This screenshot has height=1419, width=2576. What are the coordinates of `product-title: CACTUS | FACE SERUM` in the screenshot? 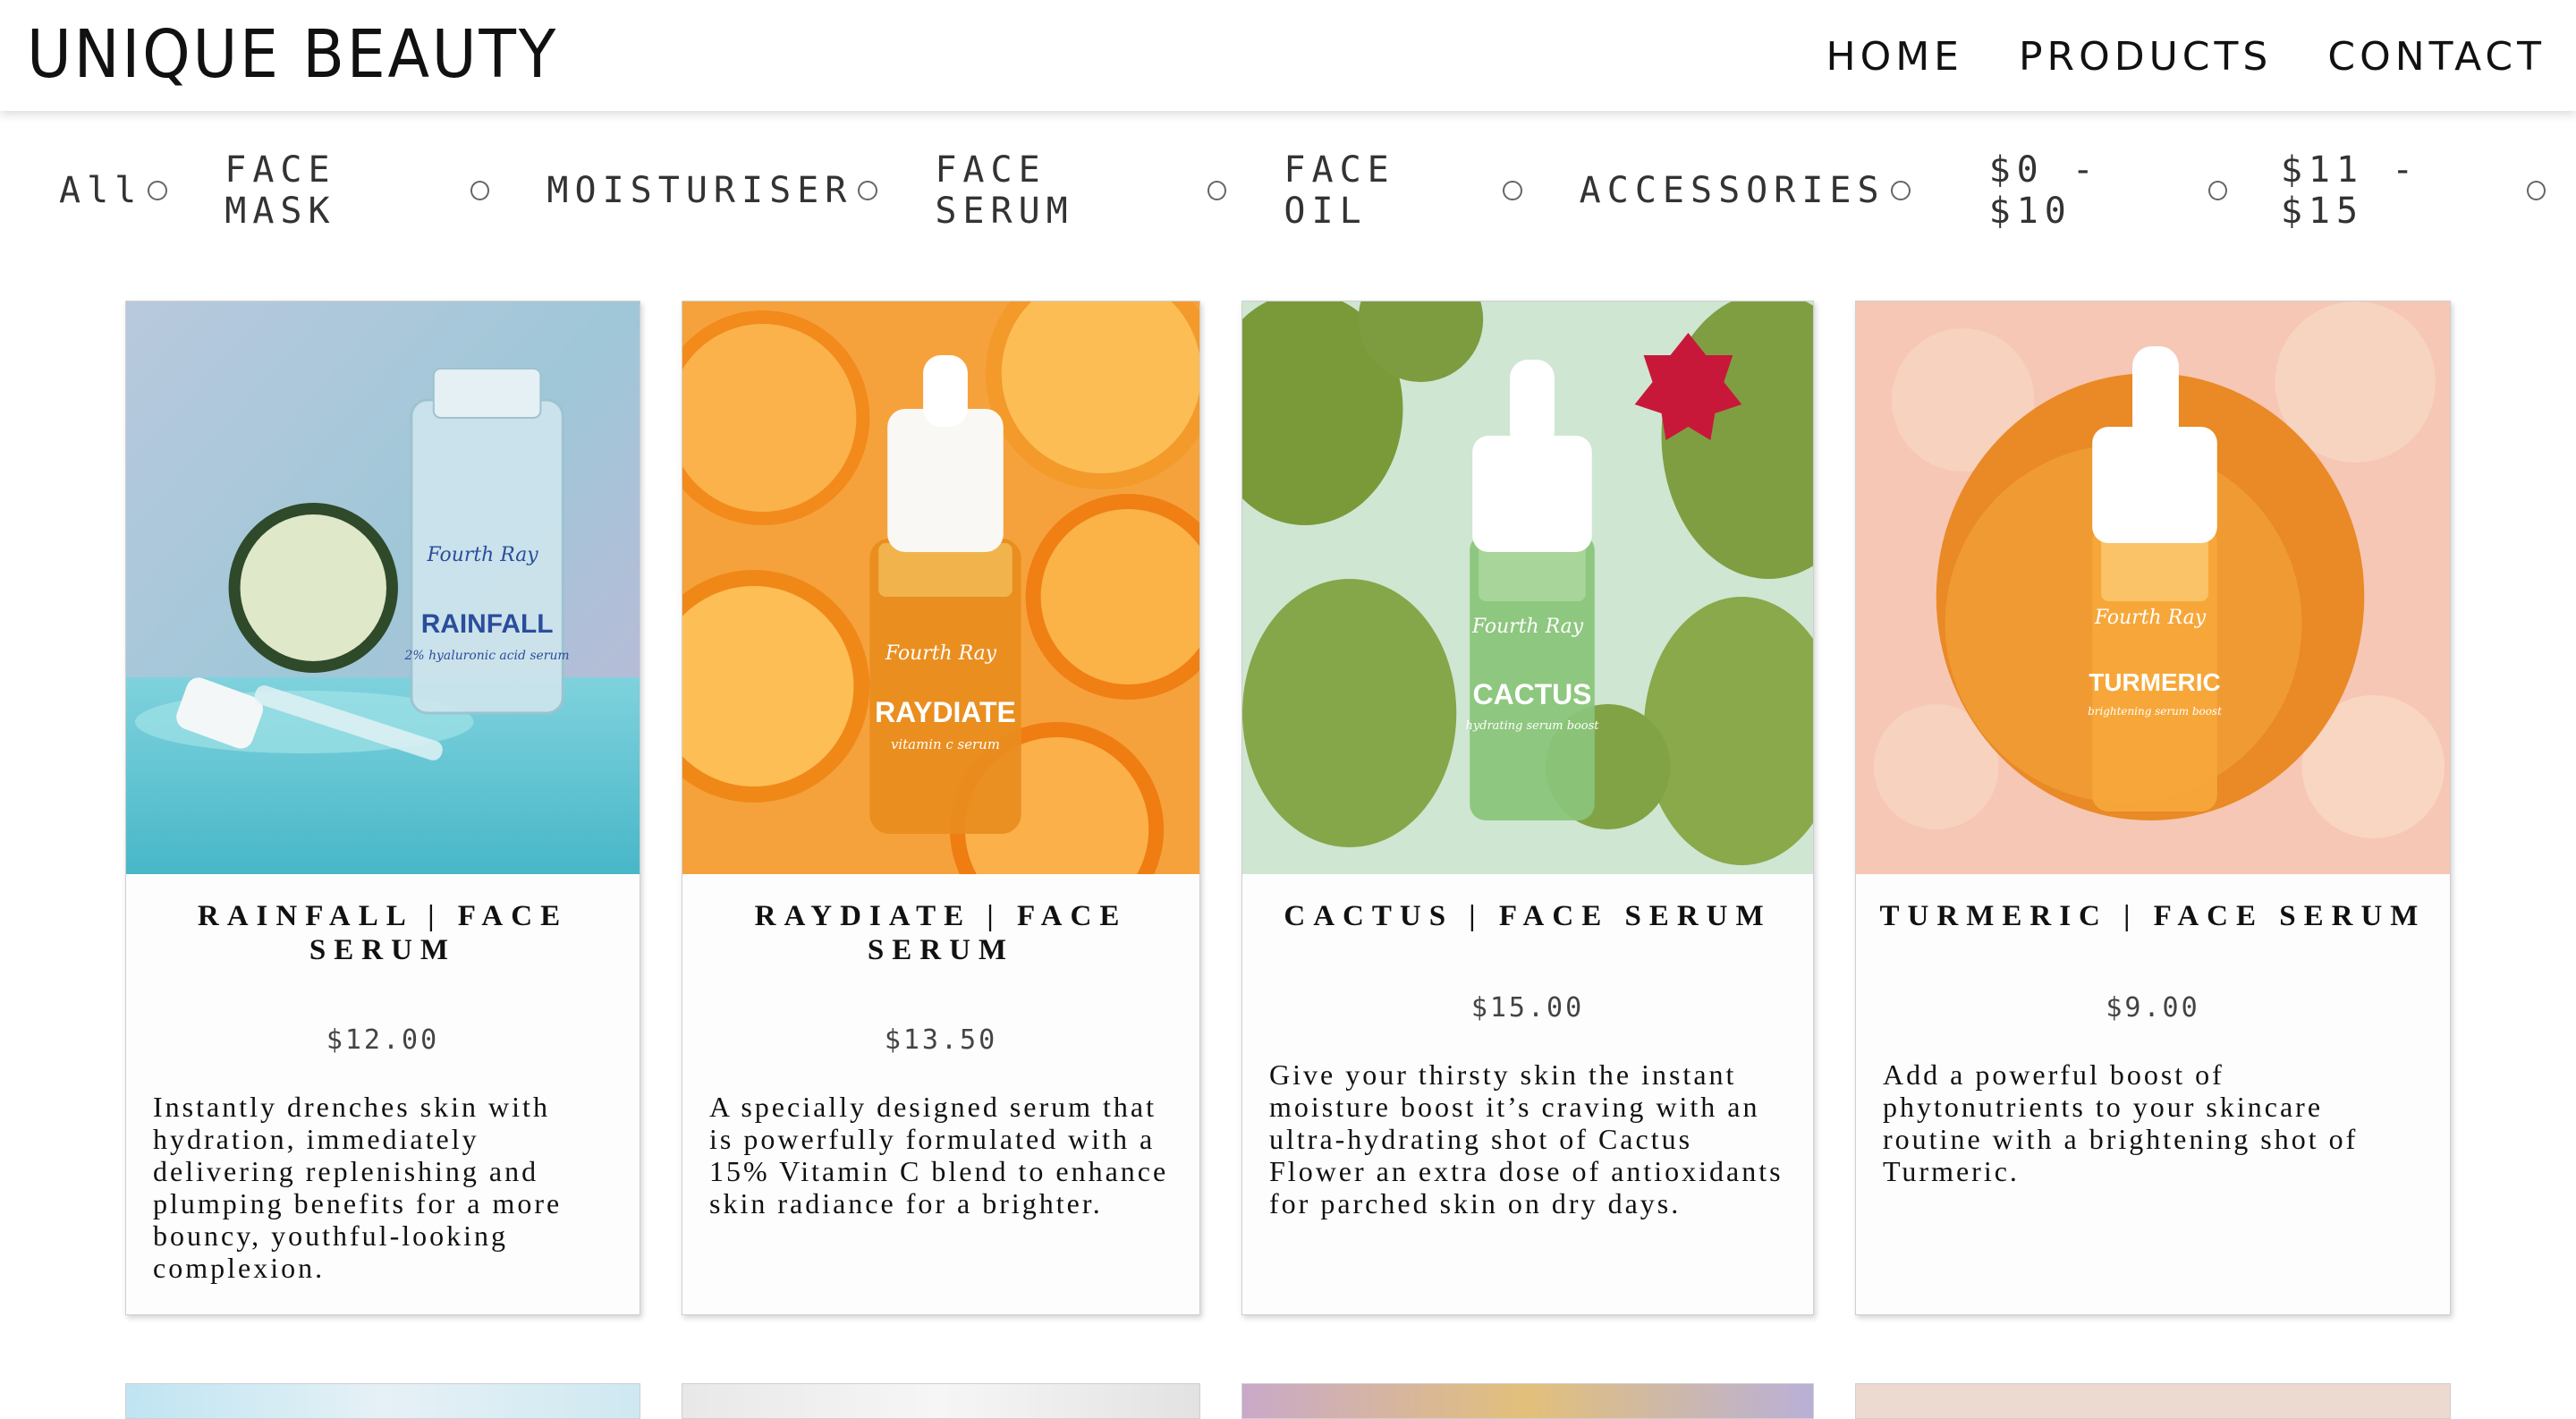 It's located at (1527, 916).